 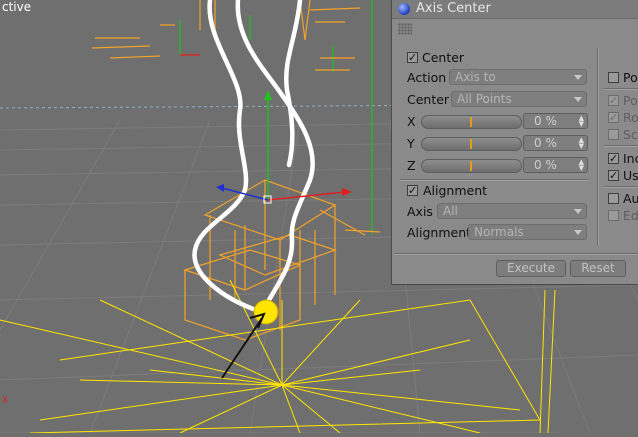 I want to click on center-mode-value: All Points, so click(x=484, y=99).